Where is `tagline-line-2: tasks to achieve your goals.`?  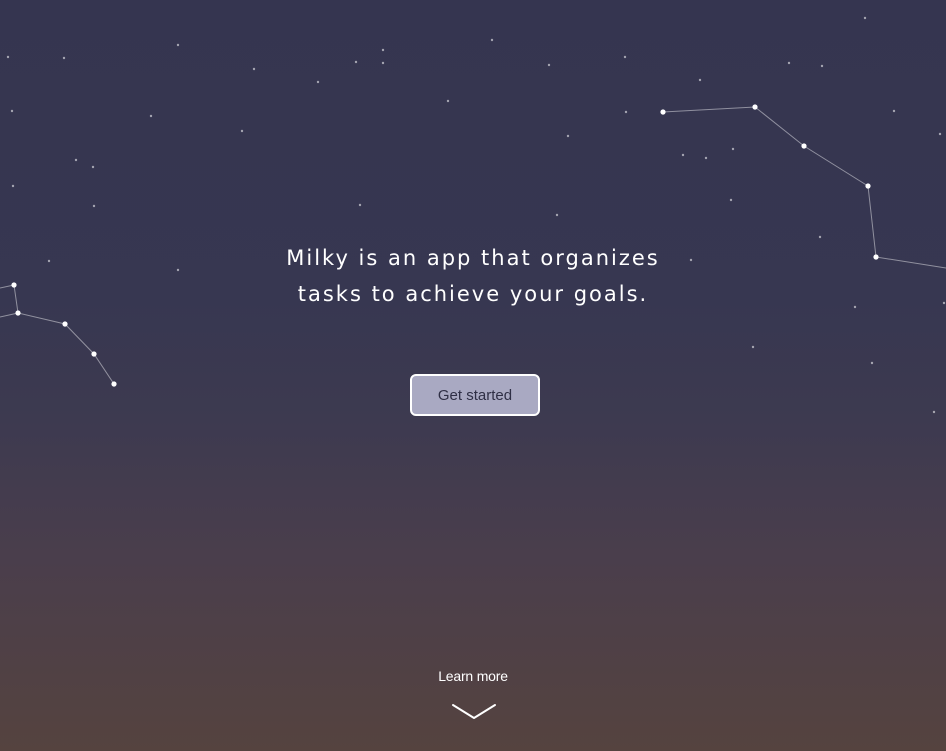 tagline-line-2: tasks to achieve your goals. is located at coordinates (473, 294).